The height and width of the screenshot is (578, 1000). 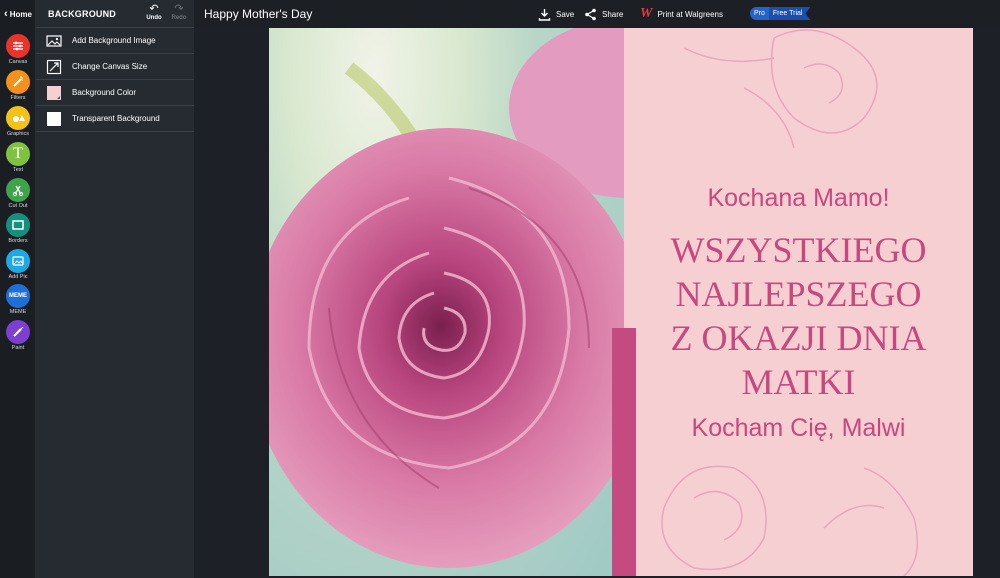 I want to click on brush-icon, so click(x=18, y=332).